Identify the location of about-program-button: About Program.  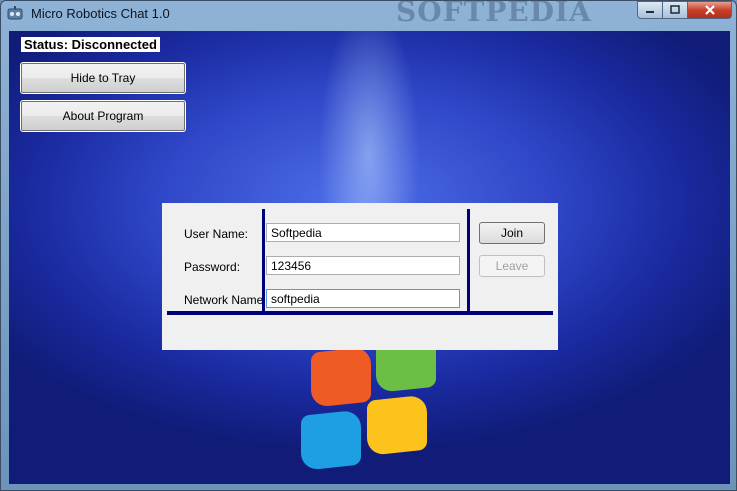
(103, 116).